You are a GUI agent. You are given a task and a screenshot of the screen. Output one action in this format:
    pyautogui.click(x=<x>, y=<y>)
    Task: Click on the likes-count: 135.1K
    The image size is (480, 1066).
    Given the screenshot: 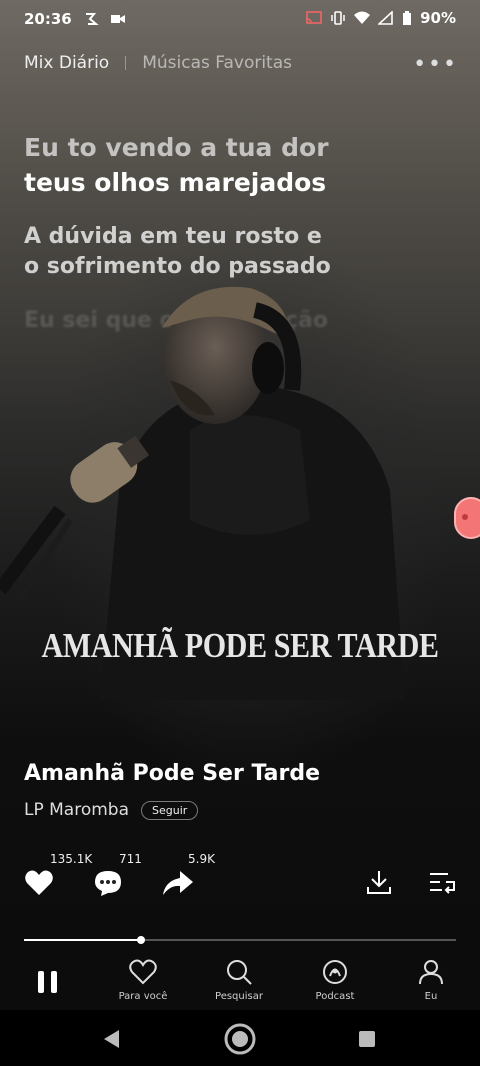 What is the action you would take?
    pyautogui.click(x=71, y=859)
    